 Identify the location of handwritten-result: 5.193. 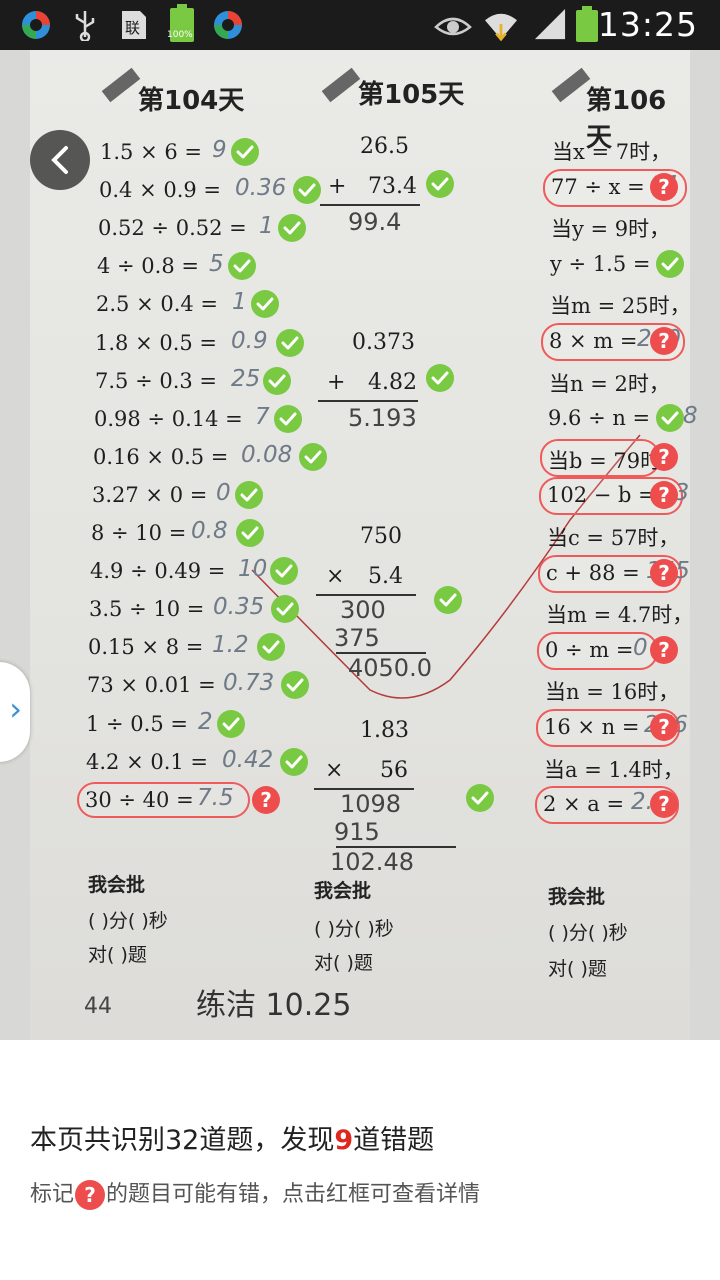
(382, 418).